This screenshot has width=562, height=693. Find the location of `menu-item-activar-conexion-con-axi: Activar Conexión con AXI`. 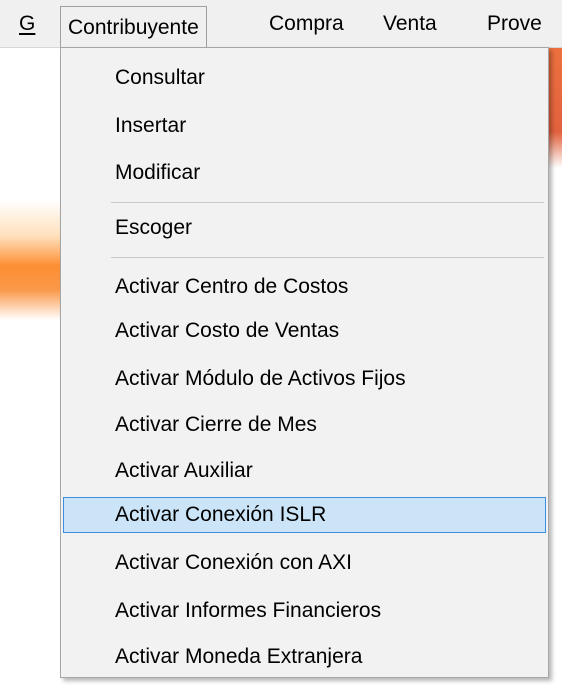

menu-item-activar-conexion-con-axi: Activar Conexión con AXI is located at coordinates (304, 563).